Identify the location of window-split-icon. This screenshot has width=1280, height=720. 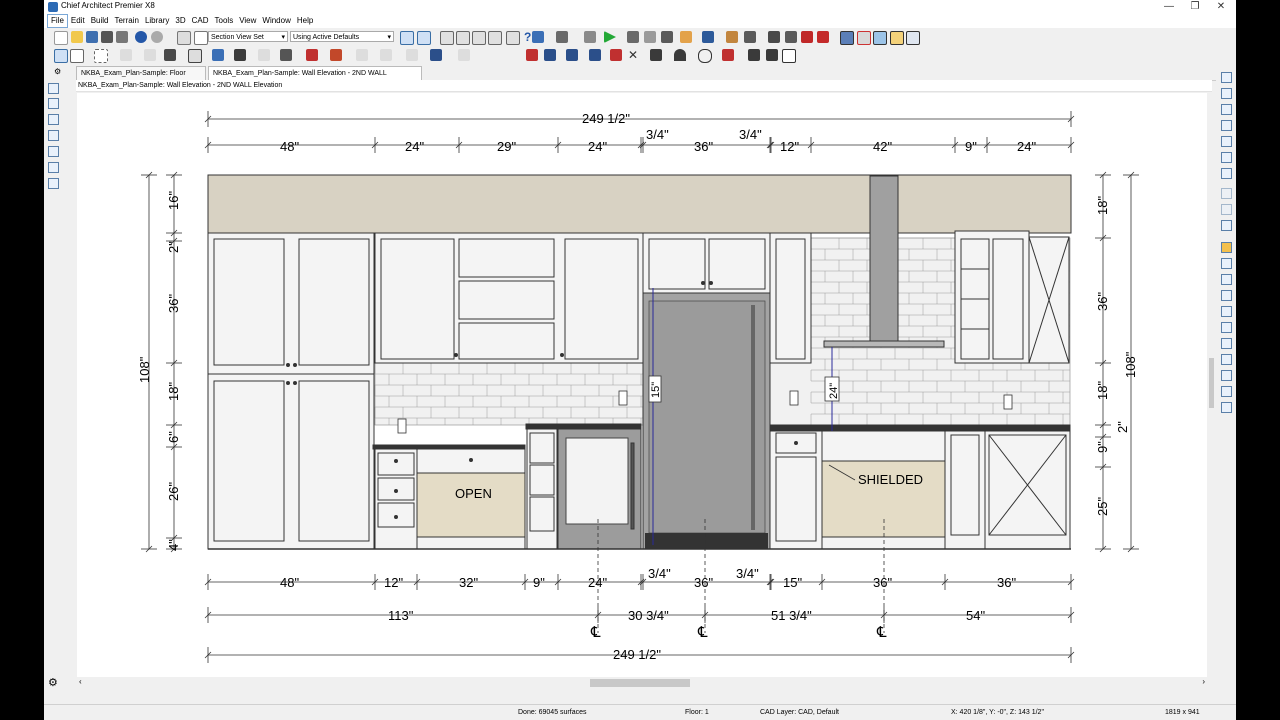
(880, 38).